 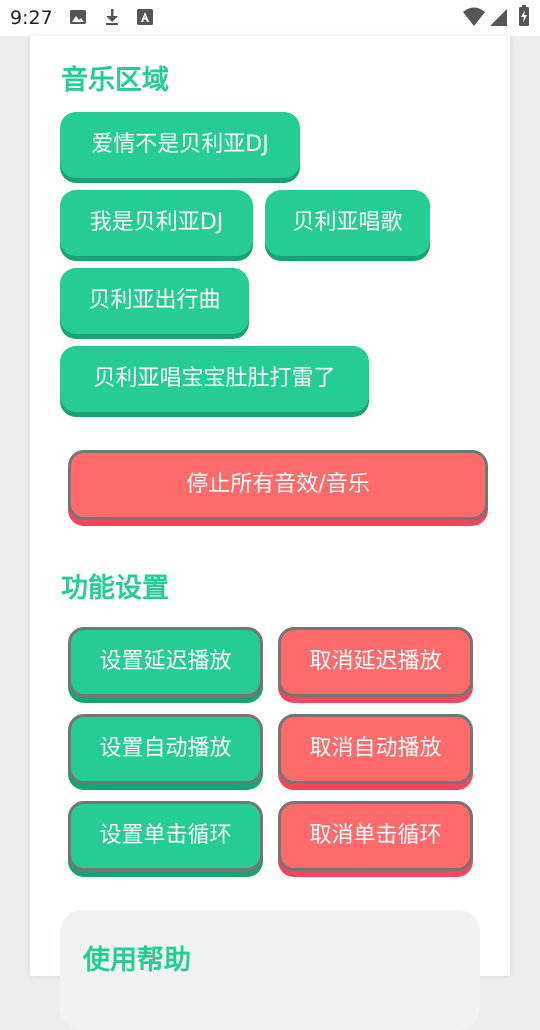 I want to click on help-panel: 使用帮助, so click(x=270, y=970).